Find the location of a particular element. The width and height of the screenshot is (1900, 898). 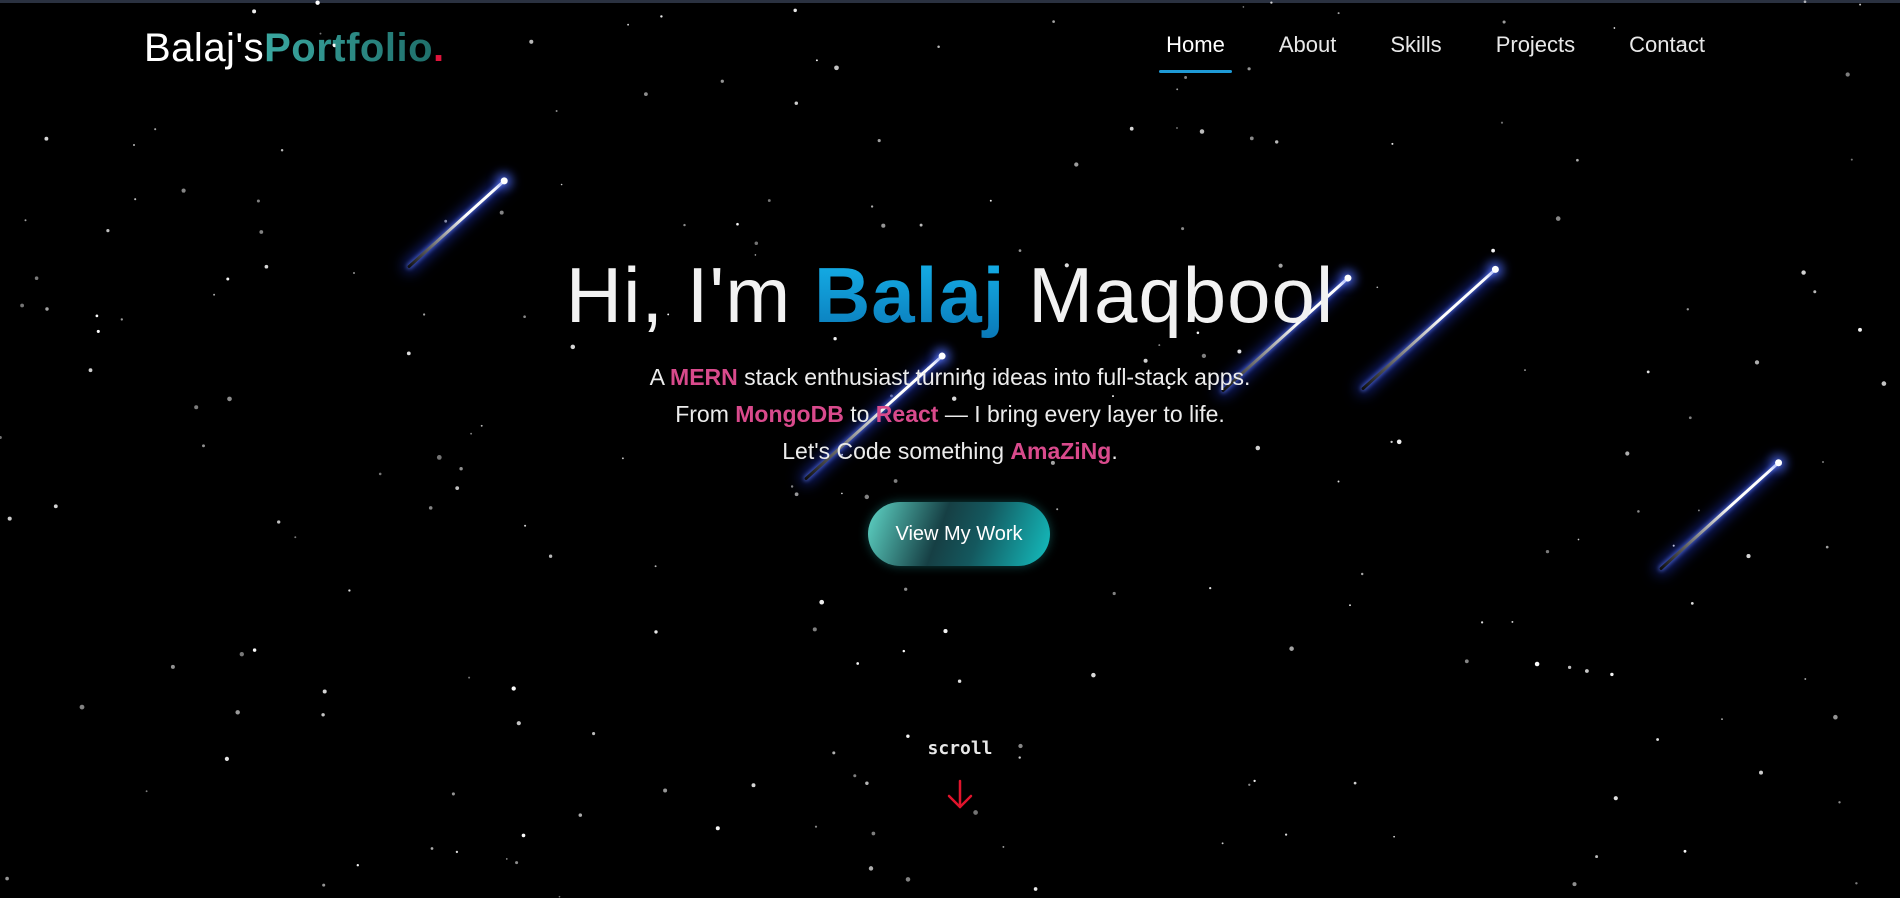

view-my-work-button: View My Work is located at coordinates (959, 534).